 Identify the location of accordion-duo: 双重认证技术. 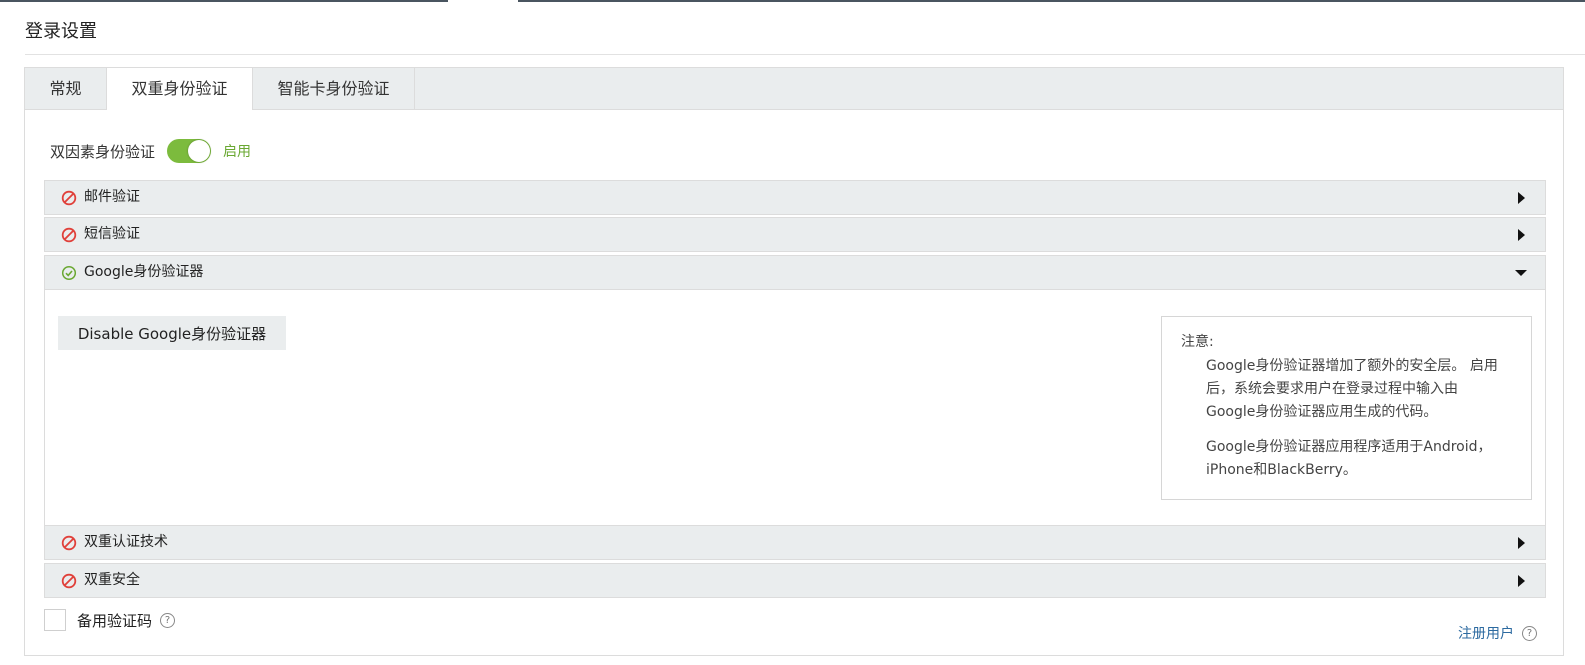
(795, 542).